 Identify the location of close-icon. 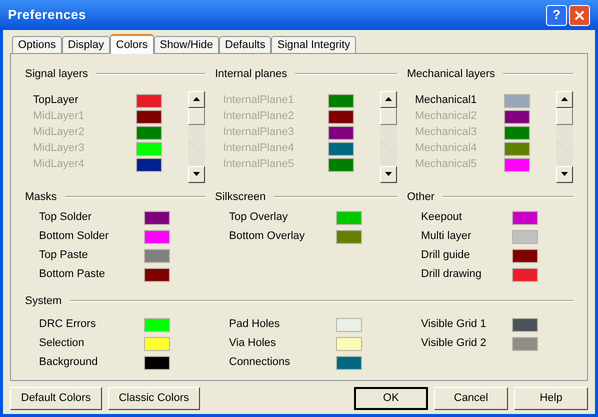
(579, 15).